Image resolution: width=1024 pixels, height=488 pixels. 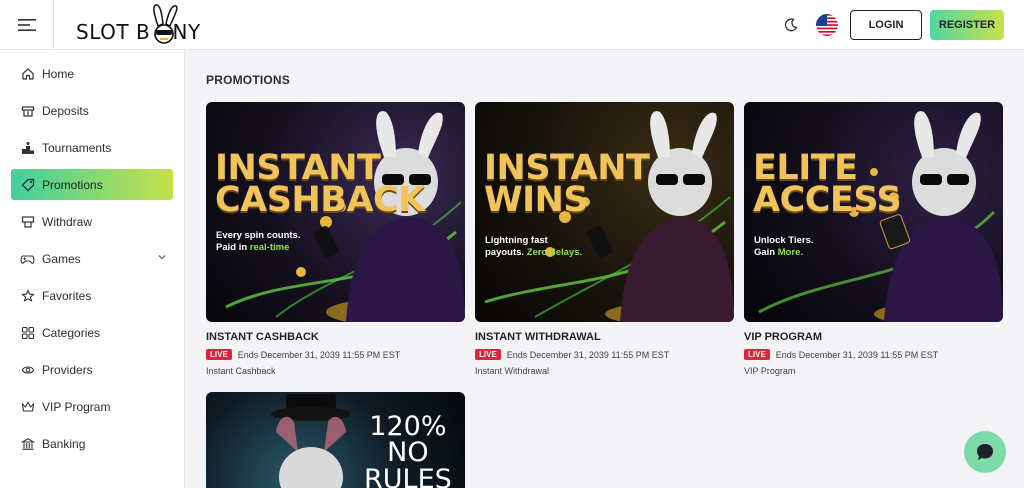 What do you see at coordinates (27, 221) in the screenshot?
I see `withdraw-icon` at bounding box center [27, 221].